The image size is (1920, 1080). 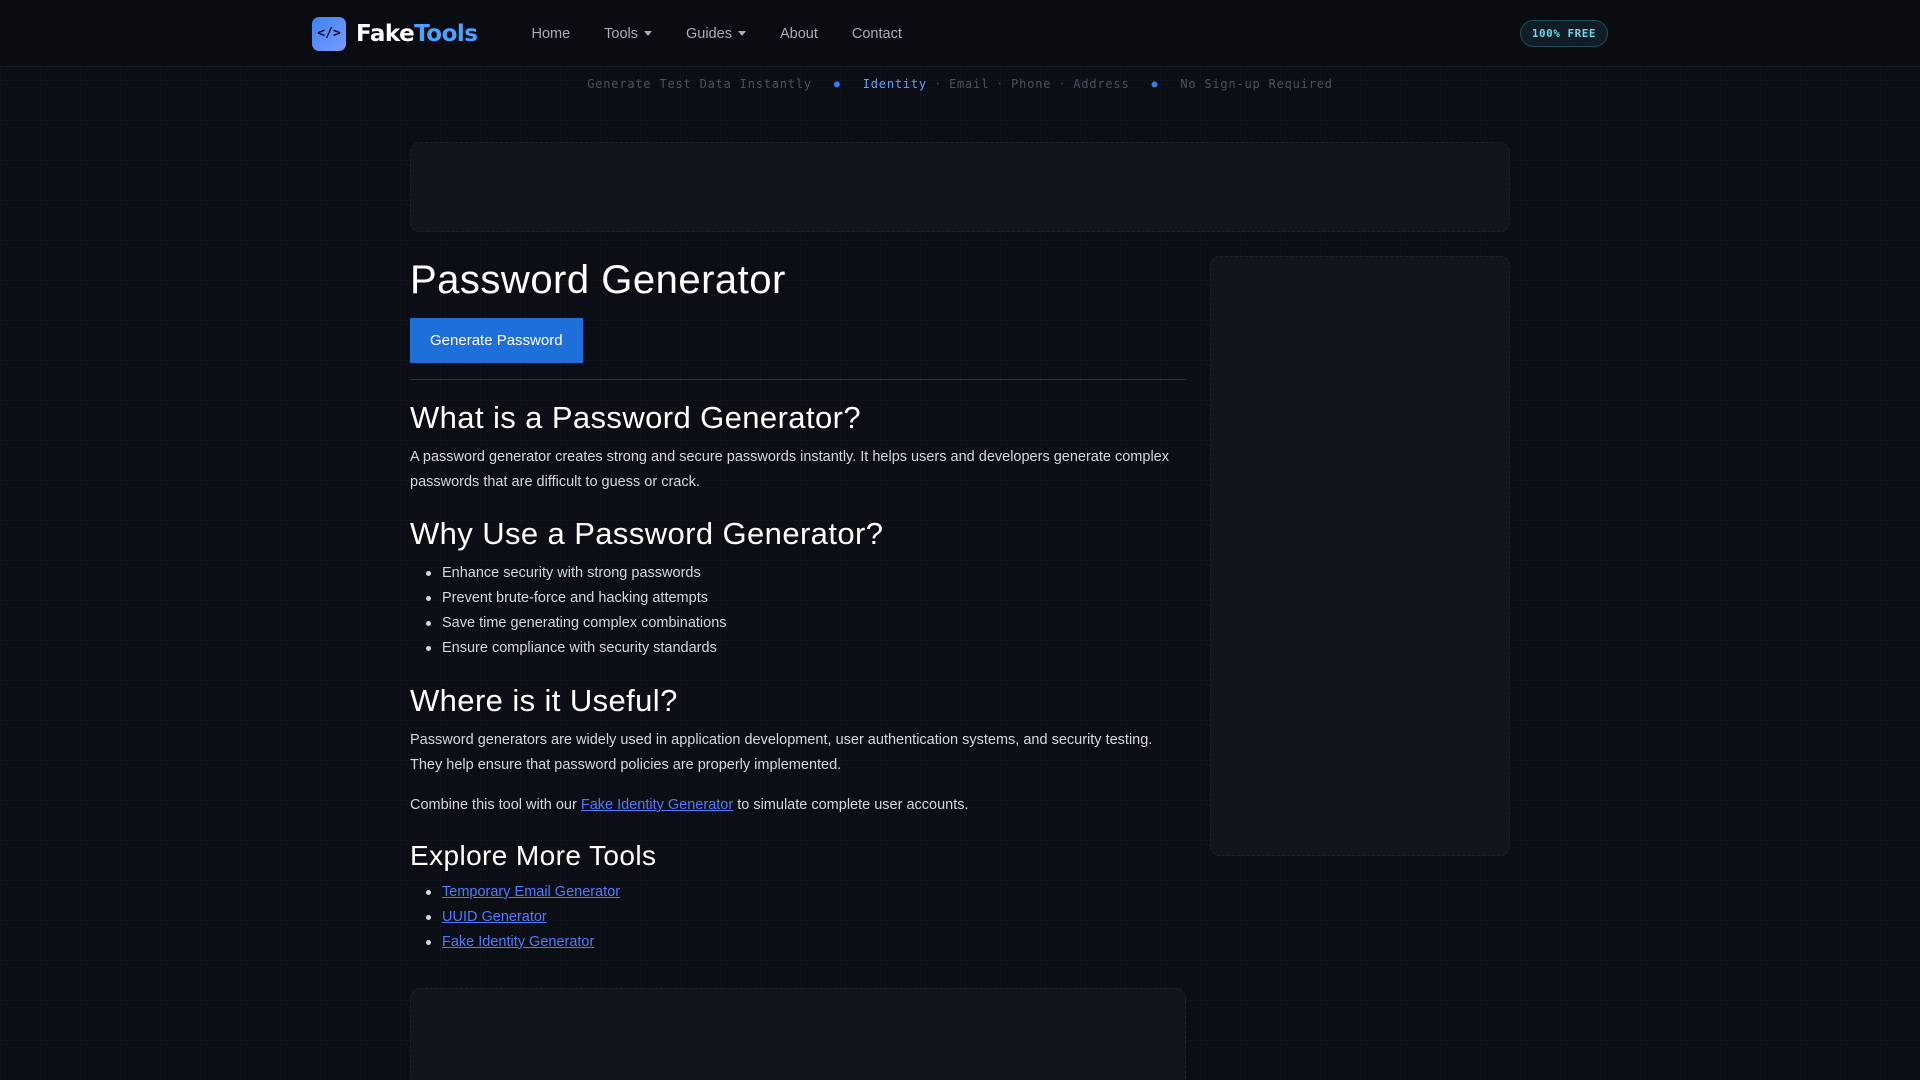 I want to click on list-item: Prevent brute-force and hacking attempts, so click(x=806, y=598).